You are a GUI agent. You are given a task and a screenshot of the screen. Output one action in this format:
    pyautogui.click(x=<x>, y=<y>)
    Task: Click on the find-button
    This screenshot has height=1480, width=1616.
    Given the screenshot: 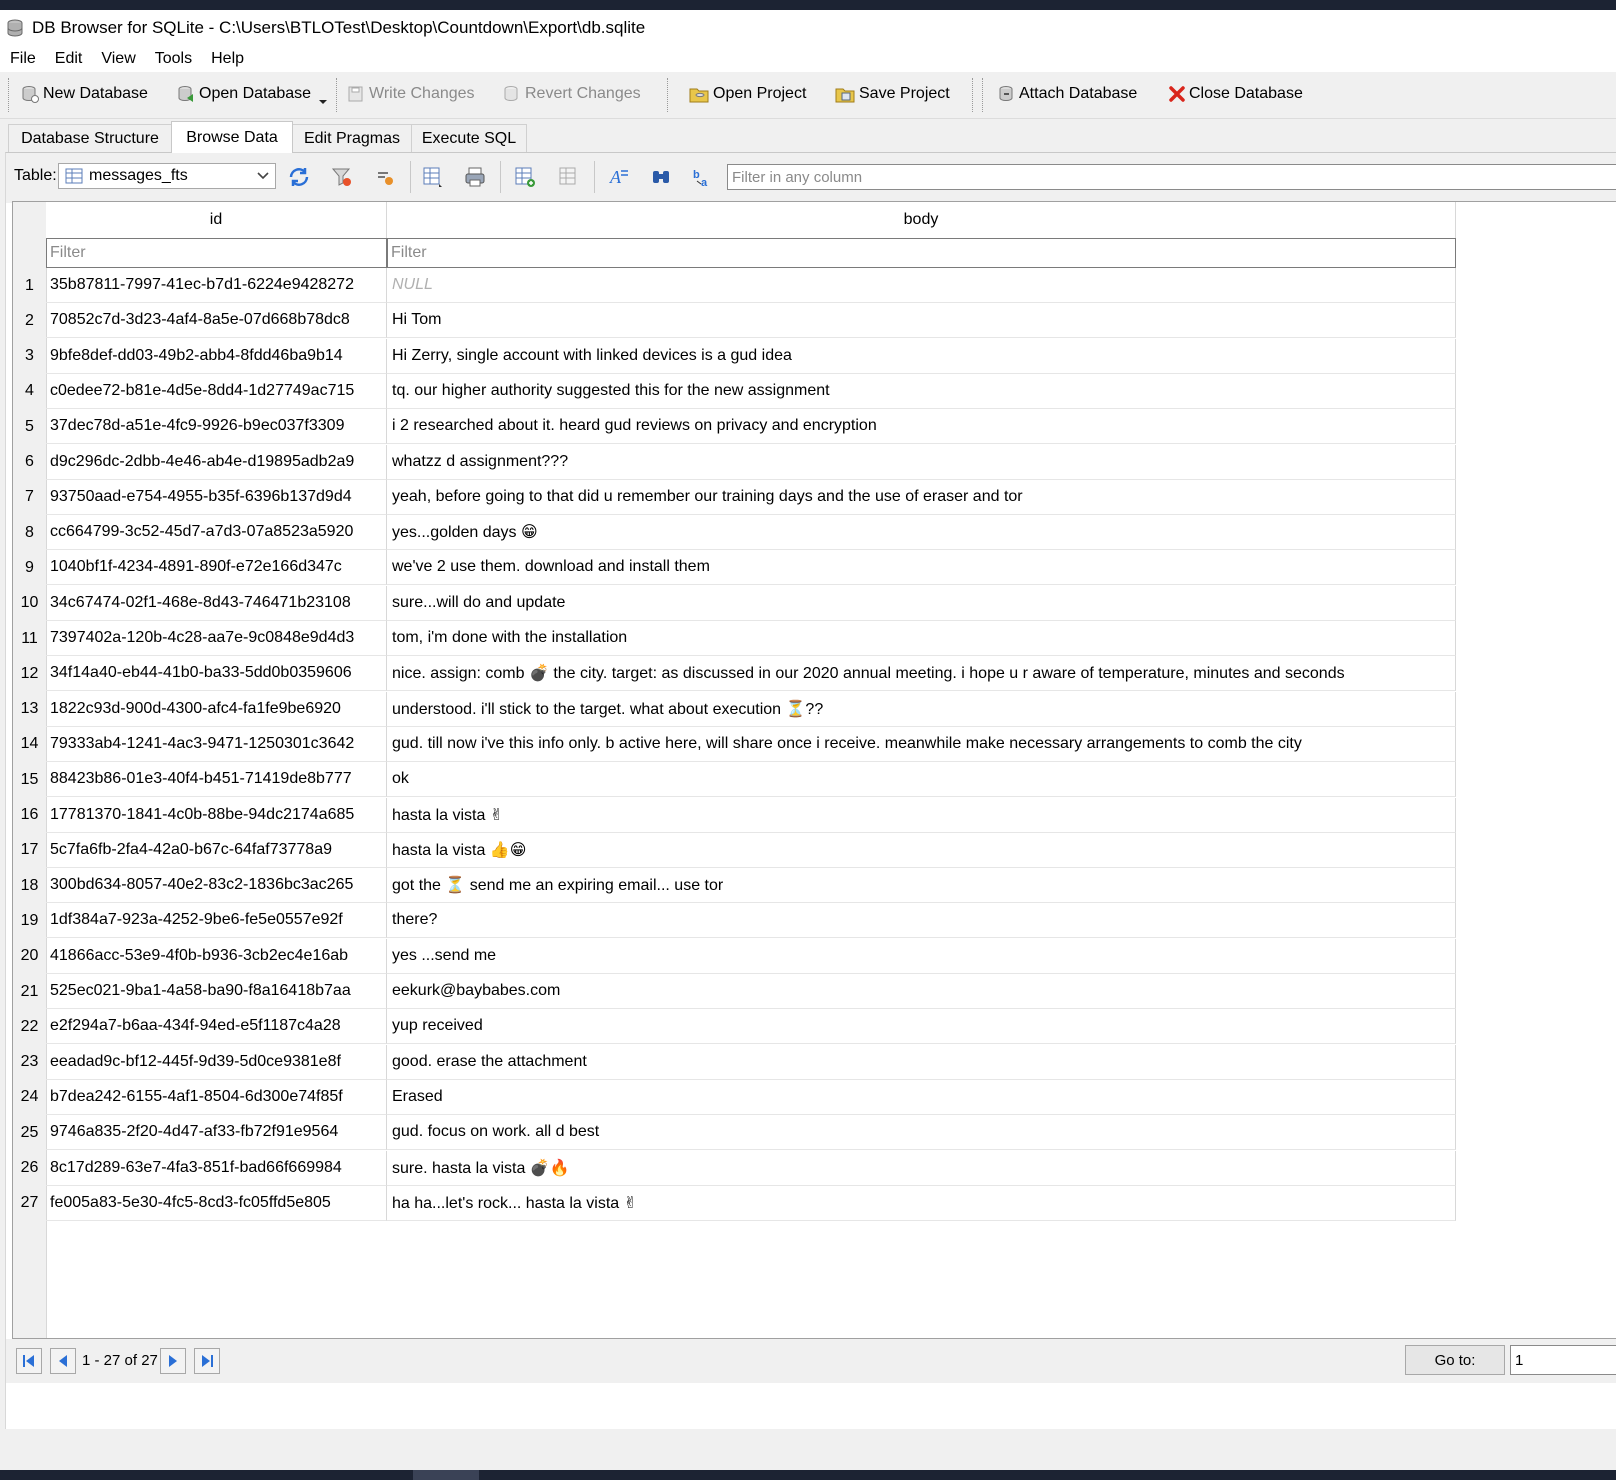 What is the action you would take?
    pyautogui.click(x=661, y=177)
    